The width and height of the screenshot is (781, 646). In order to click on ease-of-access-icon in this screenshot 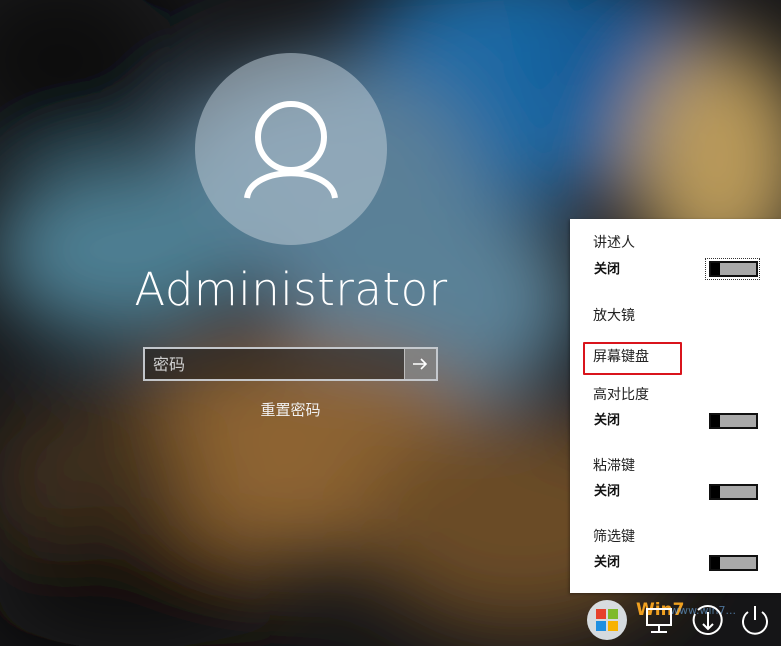, I will do `click(708, 620)`.